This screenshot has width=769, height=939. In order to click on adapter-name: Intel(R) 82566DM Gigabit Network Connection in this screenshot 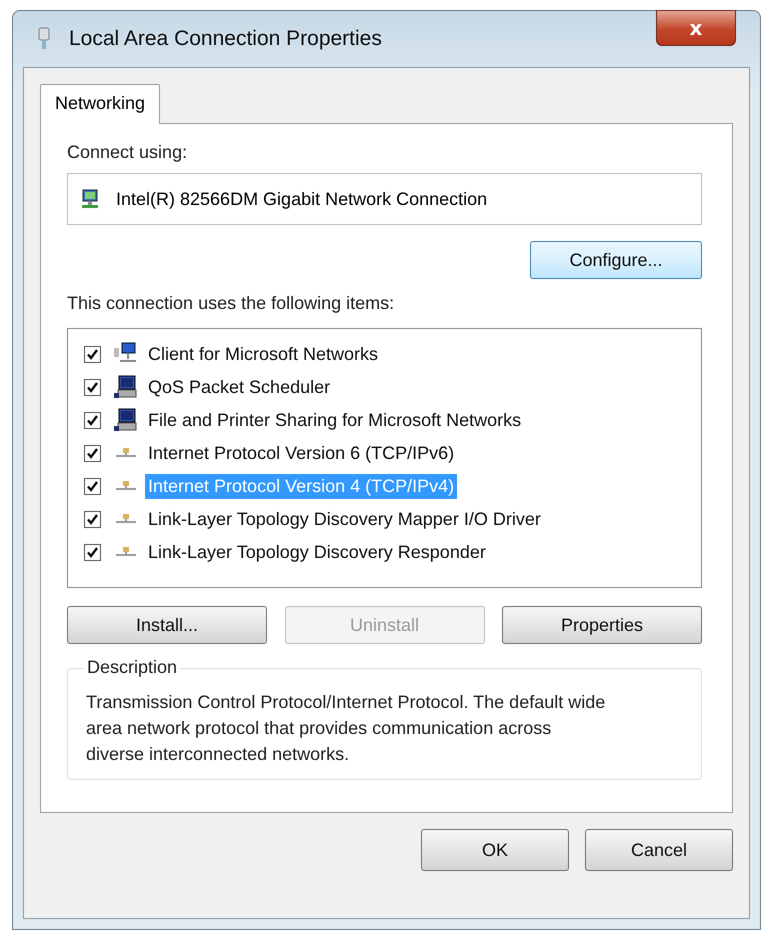, I will do `click(302, 199)`.